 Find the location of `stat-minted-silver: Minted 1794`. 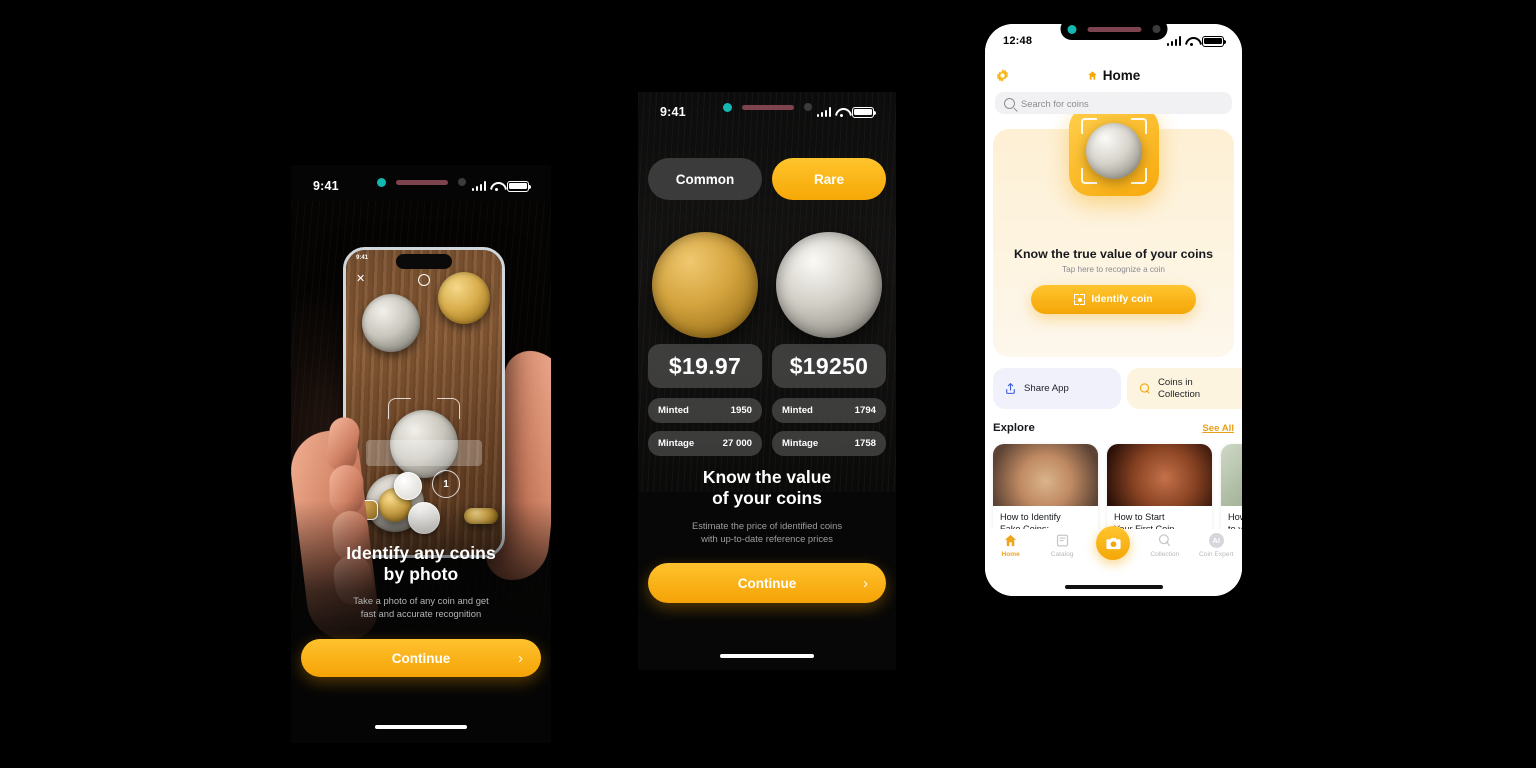

stat-minted-silver: Minted 1794 is located at coordinates (829, 410).